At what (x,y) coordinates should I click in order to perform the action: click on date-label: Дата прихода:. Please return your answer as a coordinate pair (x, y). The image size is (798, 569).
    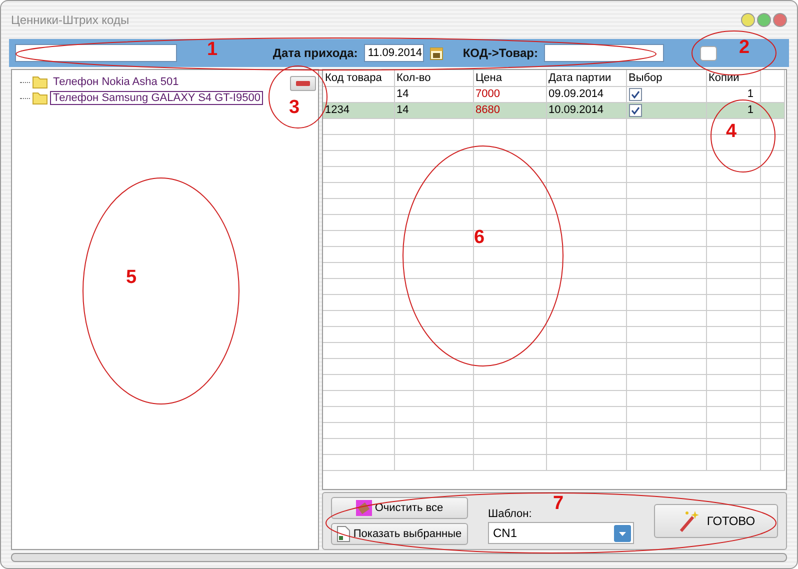
    Looking at the image, I should click on (315, 53).